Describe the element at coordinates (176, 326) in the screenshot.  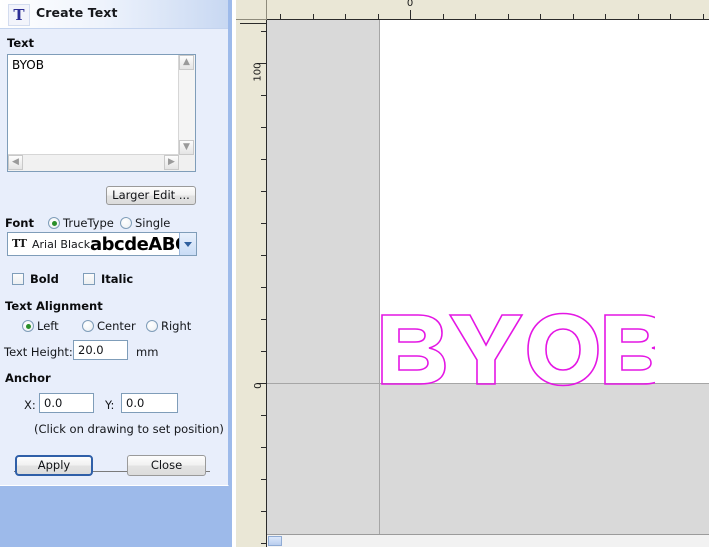
I see `radio-align-right-label: Right` at that location.